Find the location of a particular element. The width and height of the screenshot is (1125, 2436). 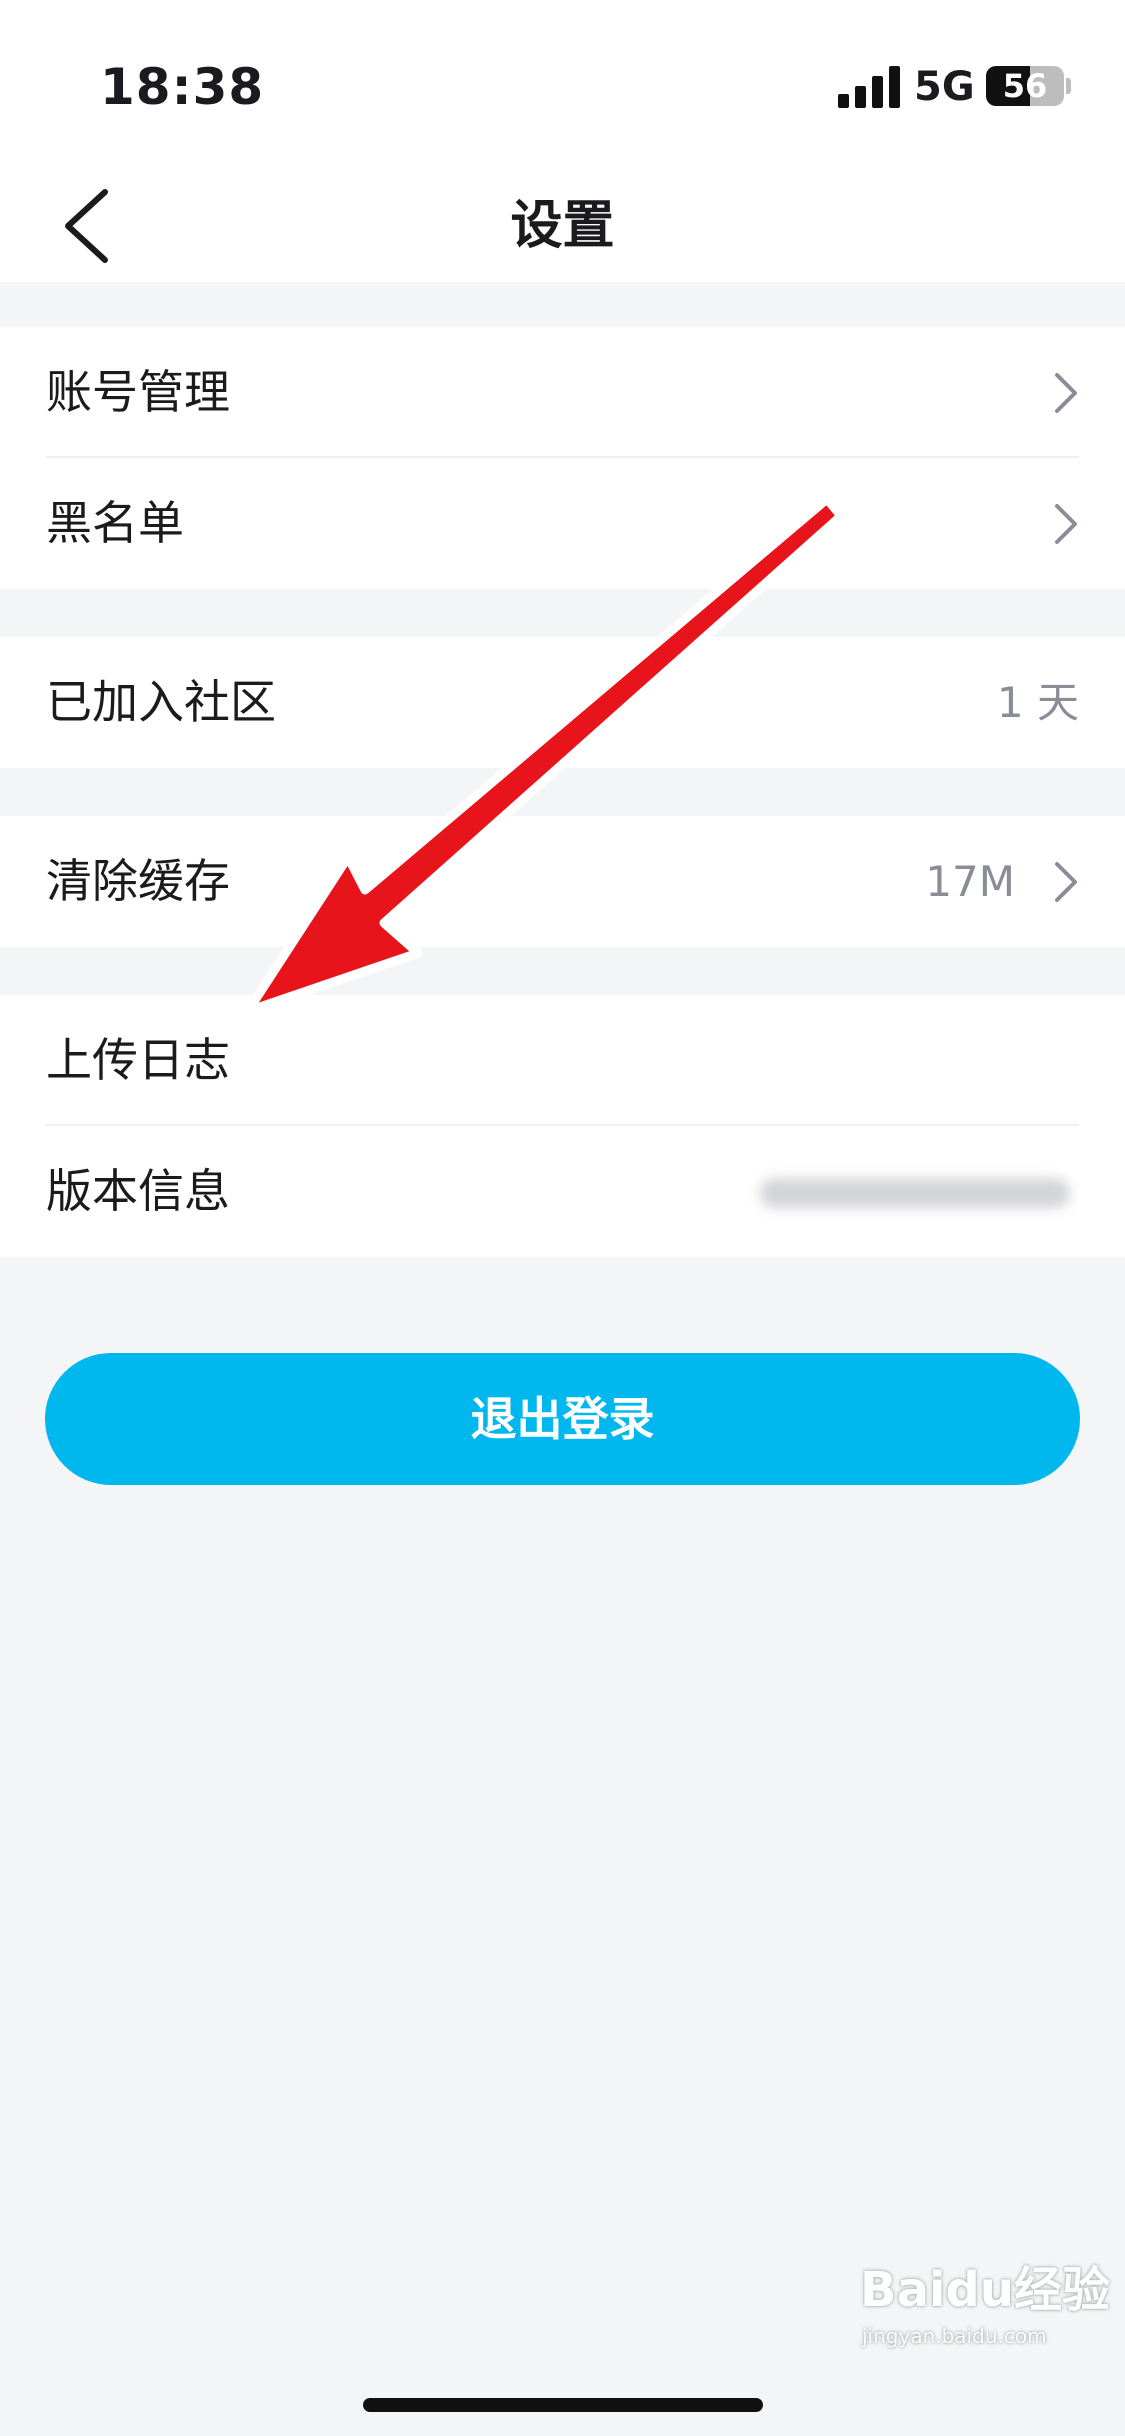

signal-icon is located at coordinates (869, 87).